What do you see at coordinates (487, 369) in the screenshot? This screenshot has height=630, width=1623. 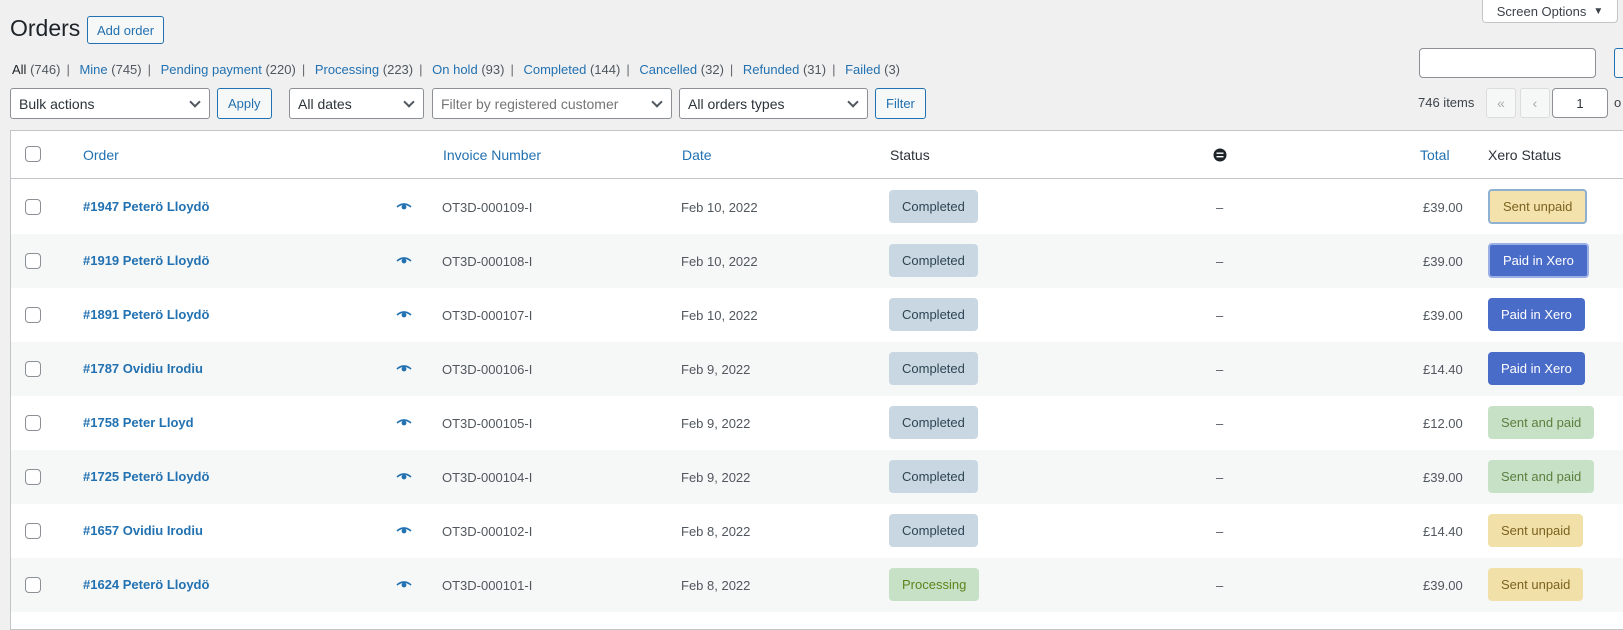 I see `invoice-number: OT3D-000106-I` at bounding box center [487, 369].